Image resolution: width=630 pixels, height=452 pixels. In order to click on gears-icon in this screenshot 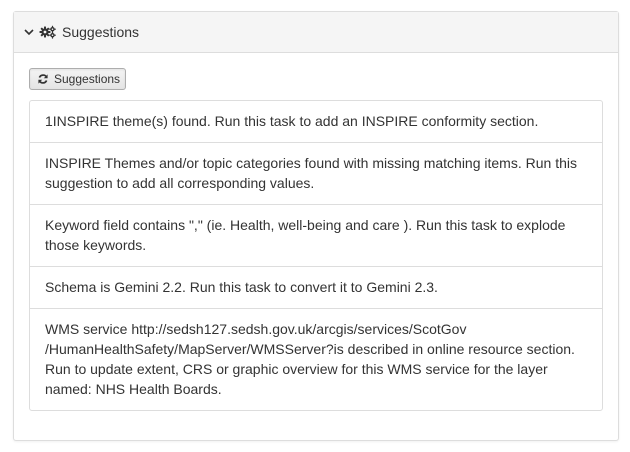, I will do `click(48, 32)`.